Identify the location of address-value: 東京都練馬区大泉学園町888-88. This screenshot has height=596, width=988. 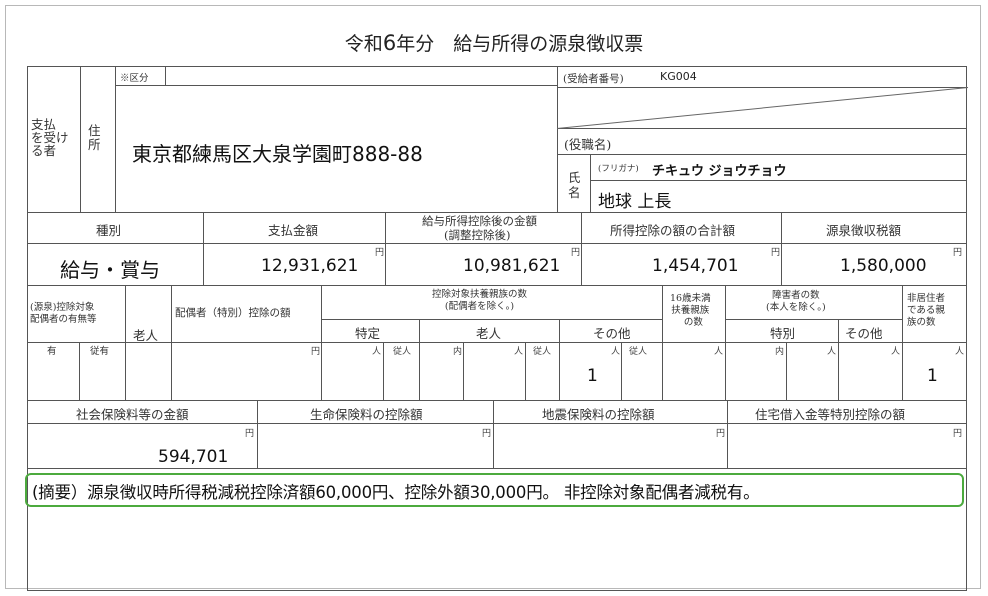
(277, 154).